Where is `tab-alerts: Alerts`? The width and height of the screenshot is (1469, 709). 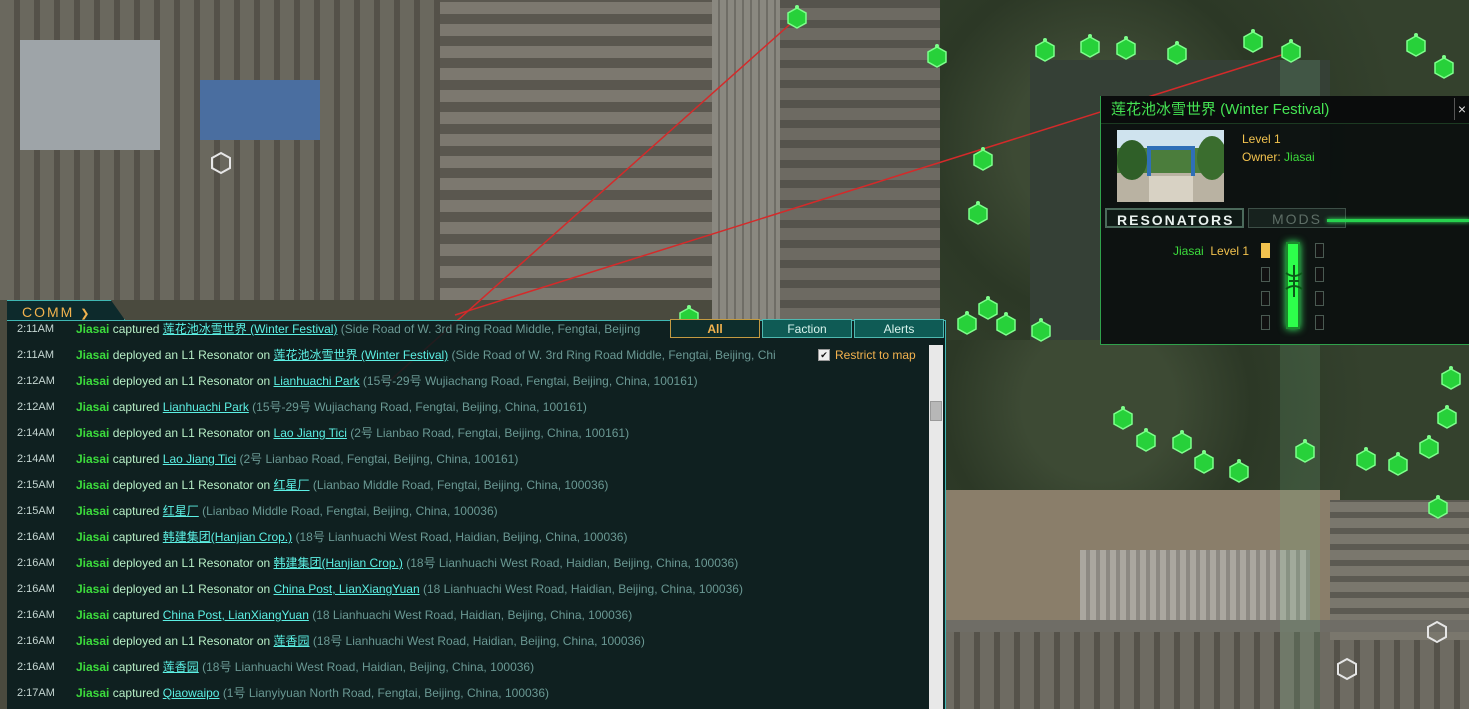
tab-alerts: Alerts is located at coordinates (899, 328).